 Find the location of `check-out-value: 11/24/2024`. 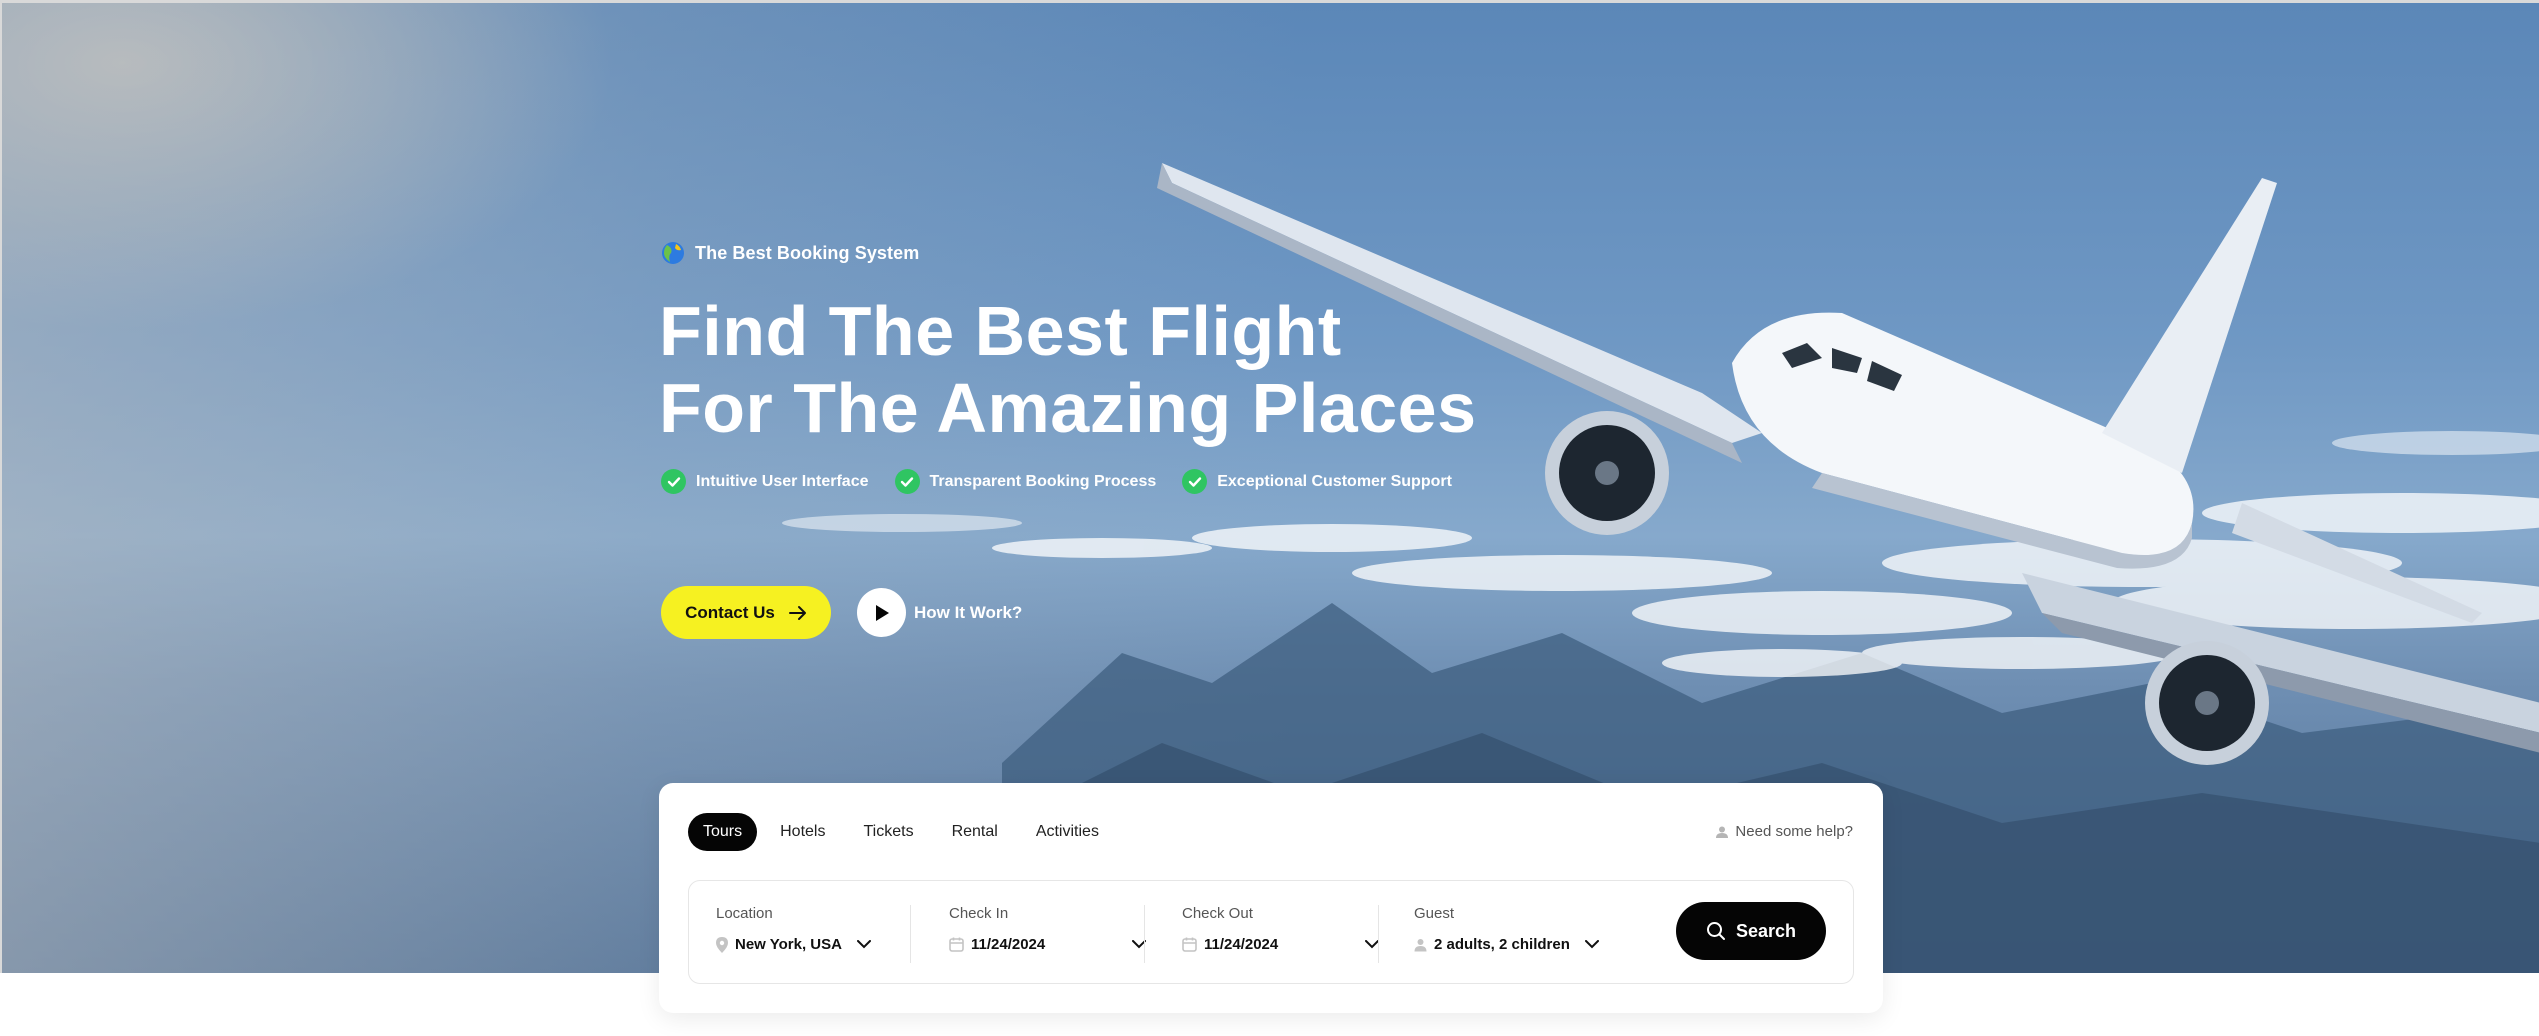

check-out-value: 11/24/2024 is located at coordinates (1241, 944).